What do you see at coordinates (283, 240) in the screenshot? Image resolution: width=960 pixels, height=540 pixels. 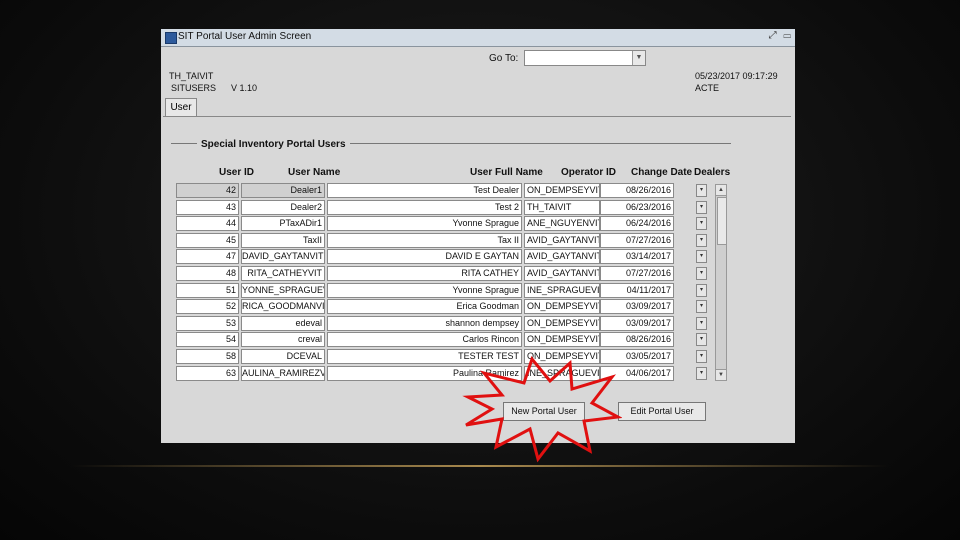 I see `user-name-cell: TaxII` at bounding box center [283, 240].